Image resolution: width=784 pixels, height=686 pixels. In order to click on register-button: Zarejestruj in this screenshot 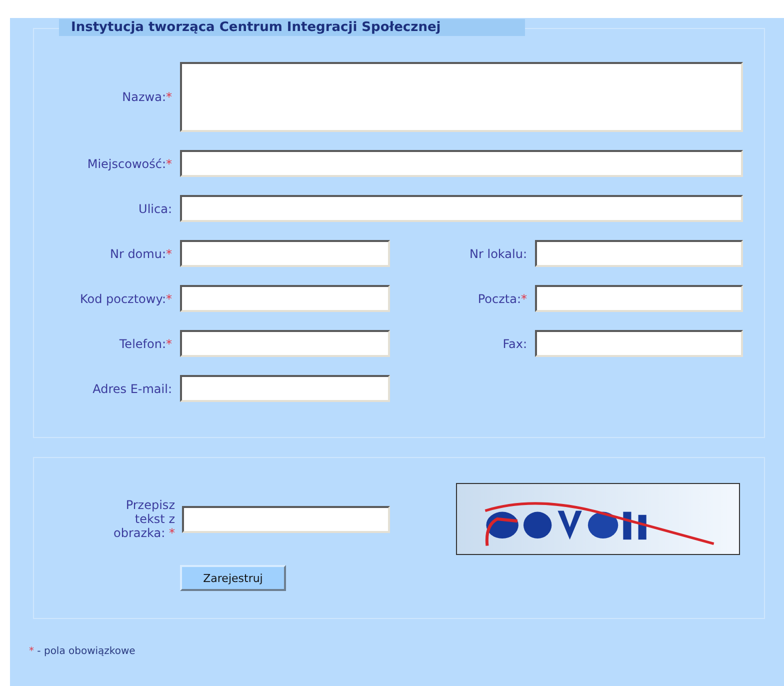, I will do `click(233, 578)`.